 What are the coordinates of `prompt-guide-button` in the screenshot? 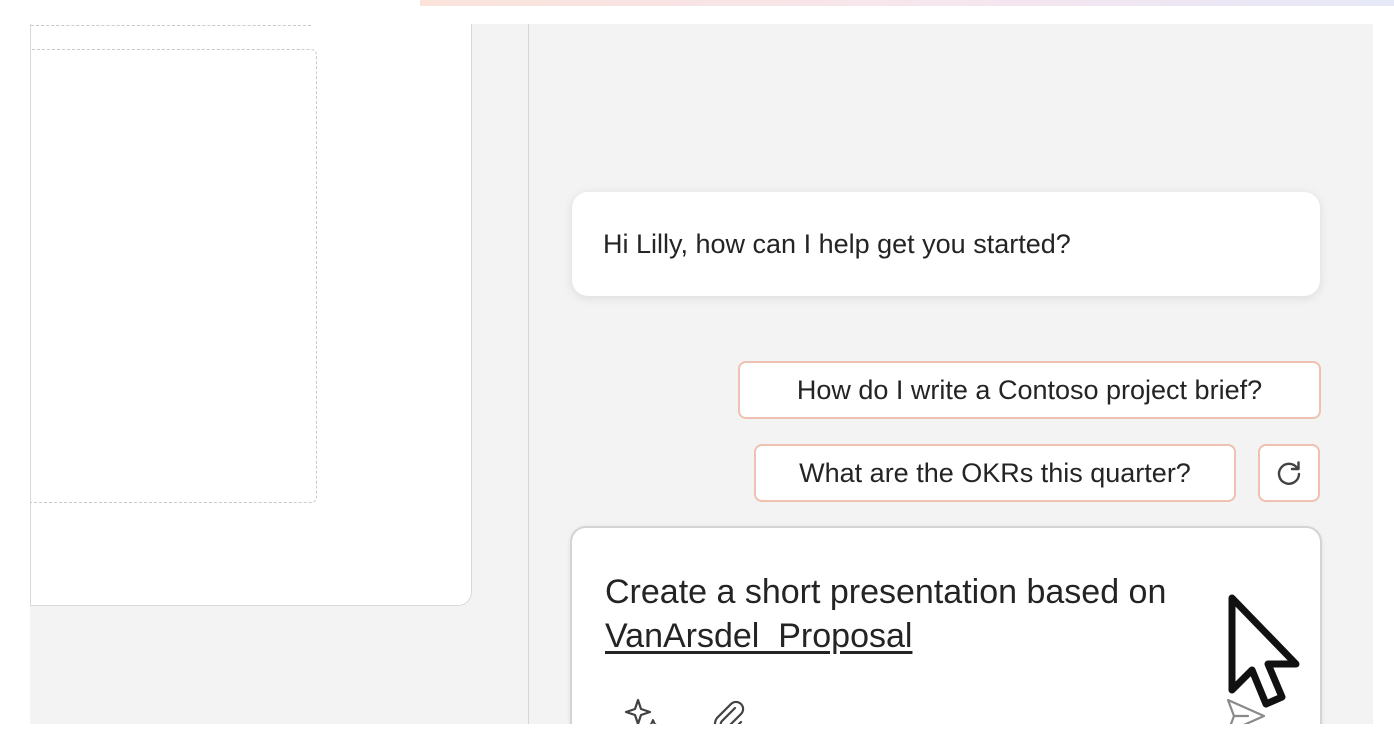 It's located at (643, 709).